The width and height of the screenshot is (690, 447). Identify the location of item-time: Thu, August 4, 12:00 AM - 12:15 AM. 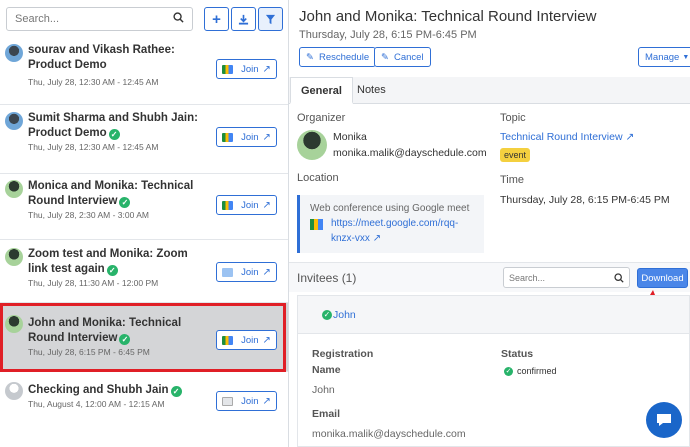
(96, 404).